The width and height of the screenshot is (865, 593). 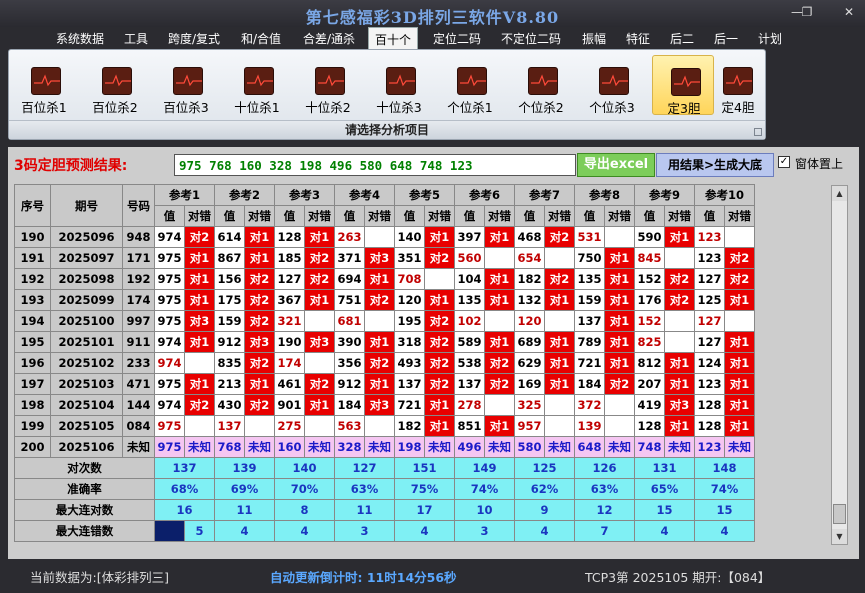 What do you see at coordinates (169, 447) in the screenshot?
I see `predicted-value-cell: 975` at bounding box center [169, 447].